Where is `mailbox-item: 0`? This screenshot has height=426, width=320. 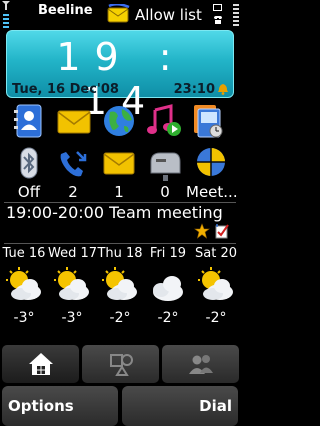 mailbox-item: 0 is located at coordinates (165, 174).